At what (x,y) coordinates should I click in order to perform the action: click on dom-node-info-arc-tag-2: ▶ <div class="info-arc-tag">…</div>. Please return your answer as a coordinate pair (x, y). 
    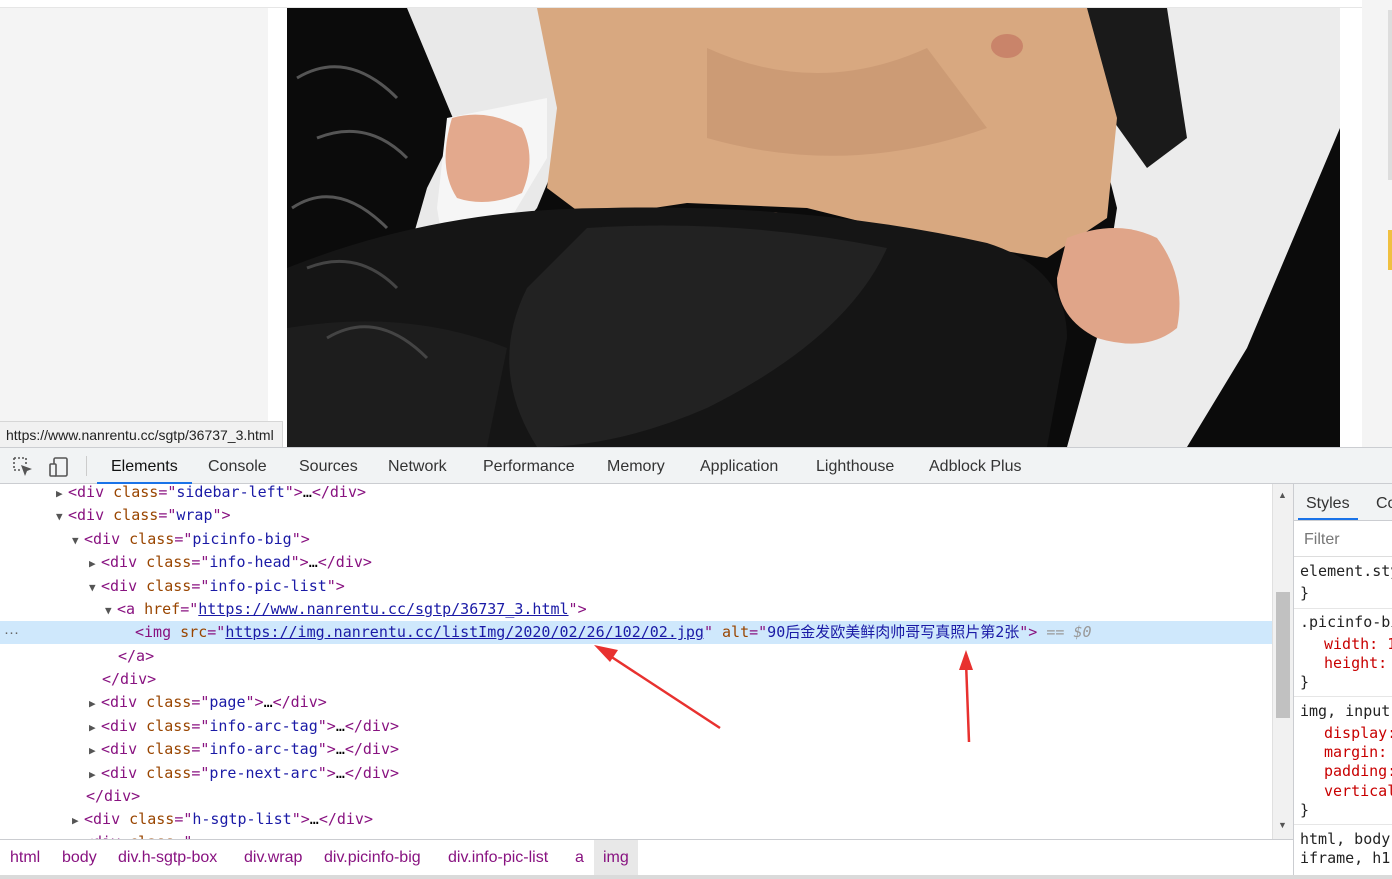
    Looking at the image, I should click on (636, 749).